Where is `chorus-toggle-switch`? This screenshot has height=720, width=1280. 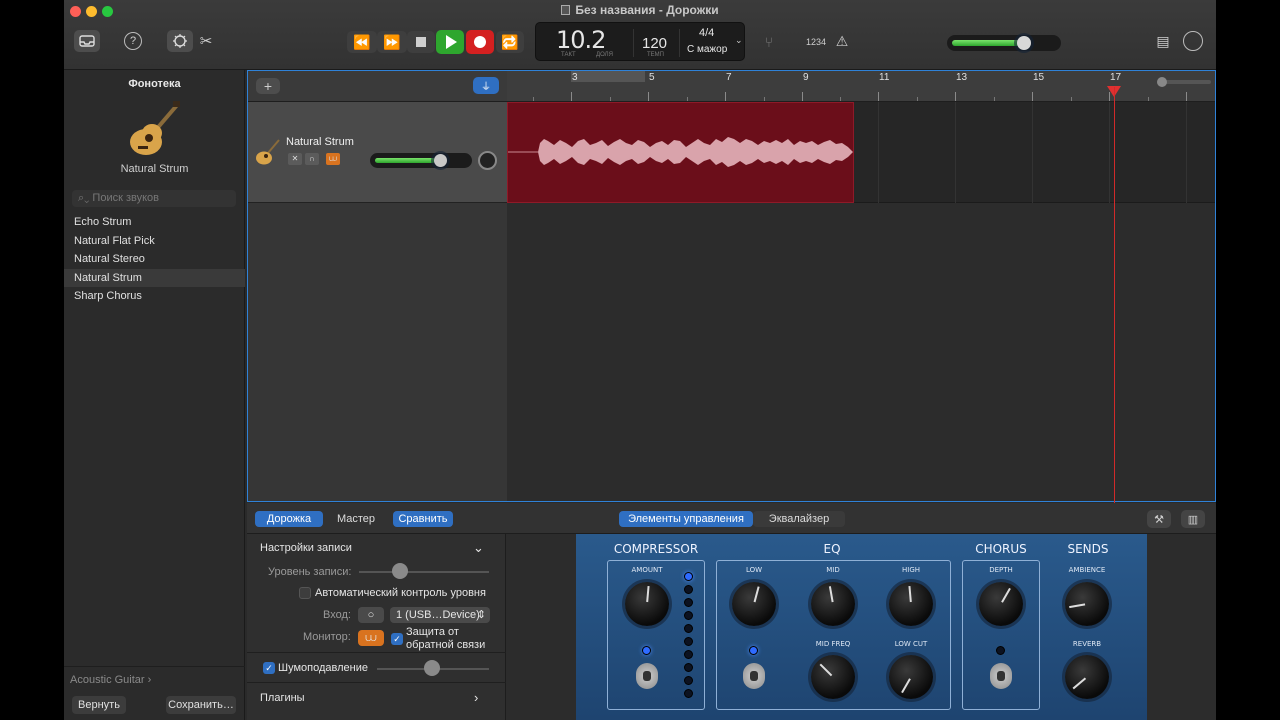
chorus-toggle-switch is located at coordinates (1001, 676).